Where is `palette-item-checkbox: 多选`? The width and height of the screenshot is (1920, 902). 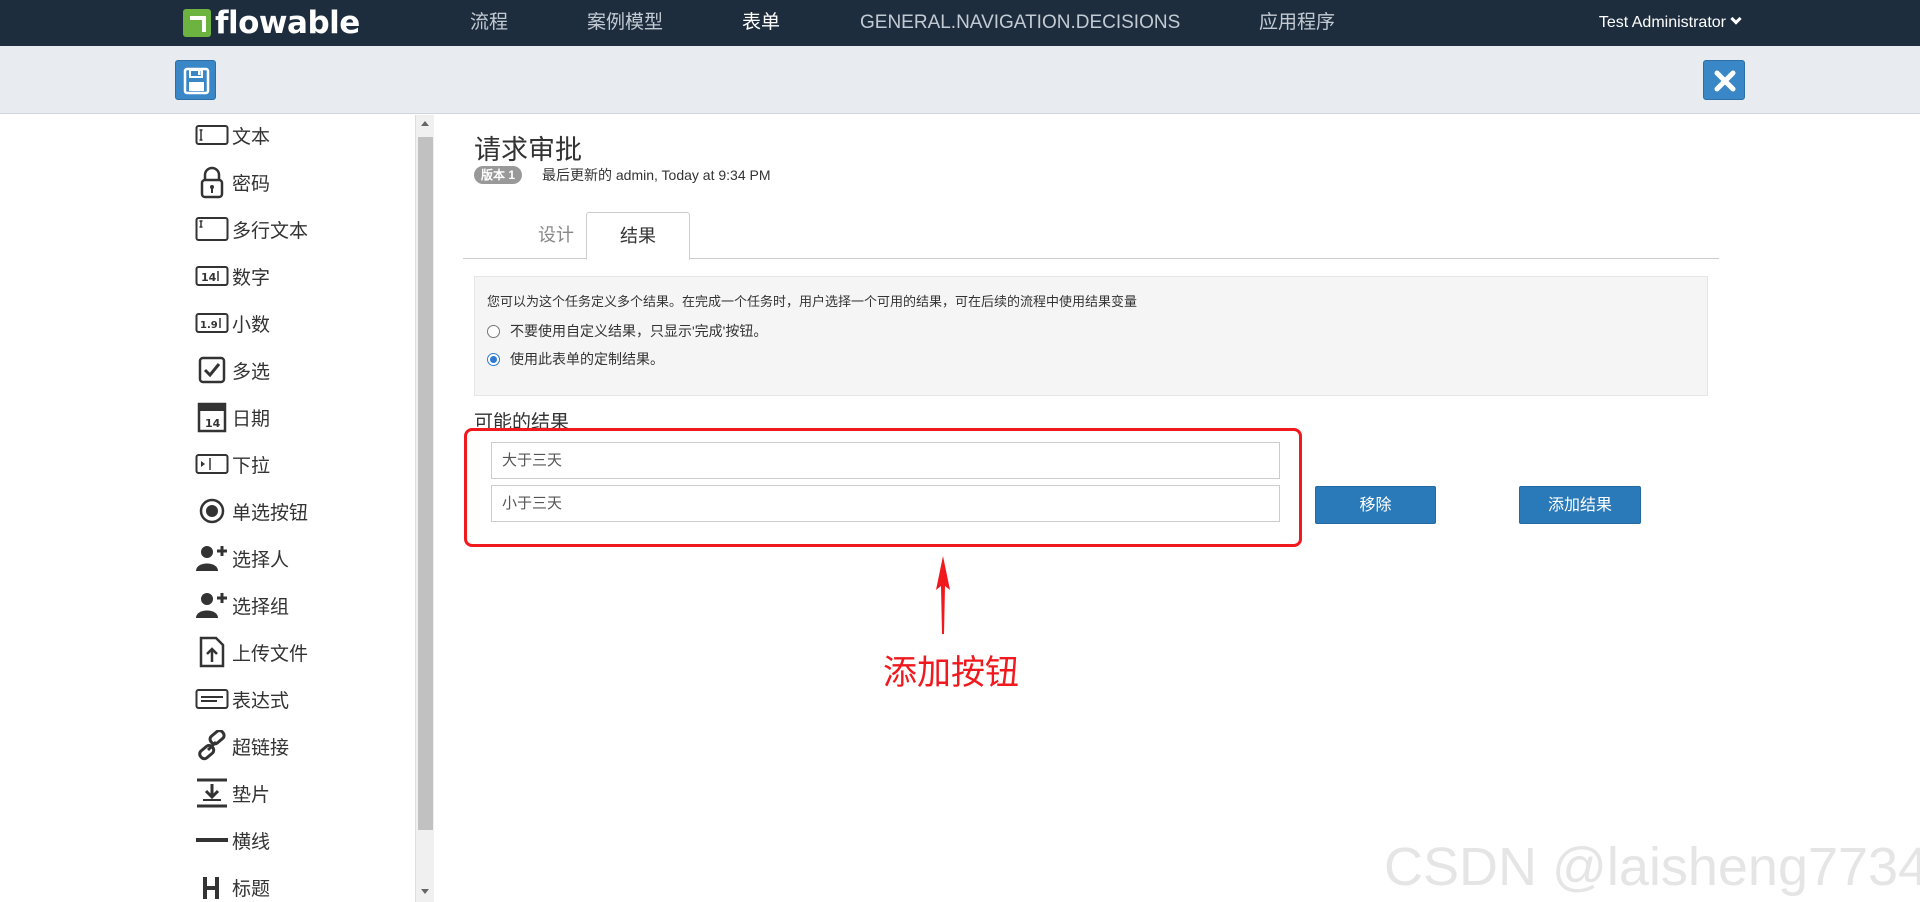 palette-item-checkbox: 多选 is located at coordinates (232, 370).